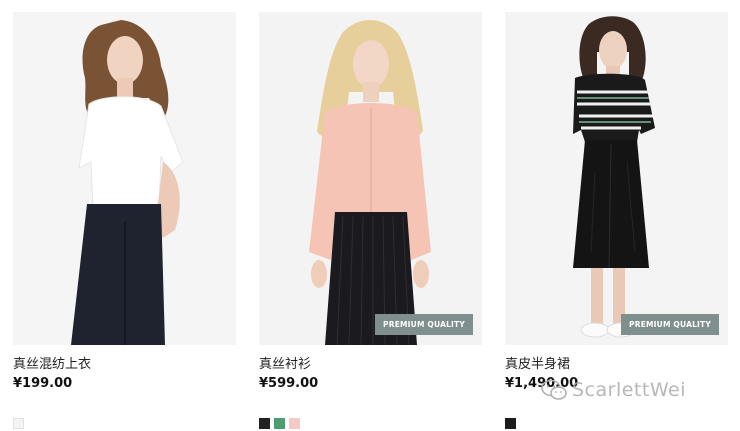 This screenshot has height=431, width=740. Describe the element at coordinates (124, 365) in the screenshot. I see `product-name: 真丝混纺上衣` at that location.